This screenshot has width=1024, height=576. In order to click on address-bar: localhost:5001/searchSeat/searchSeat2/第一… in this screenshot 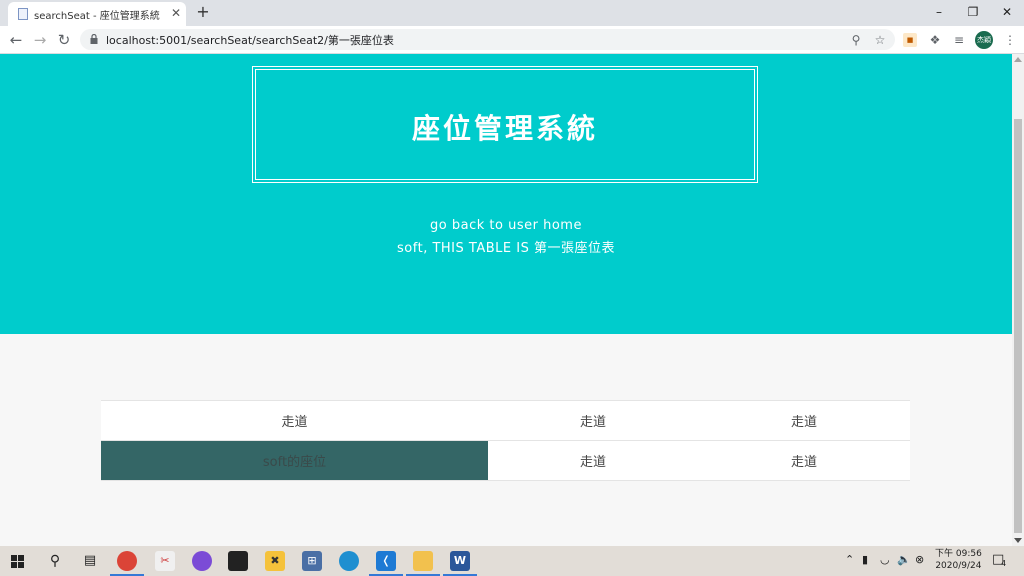, I will do `click(487, 39)`.